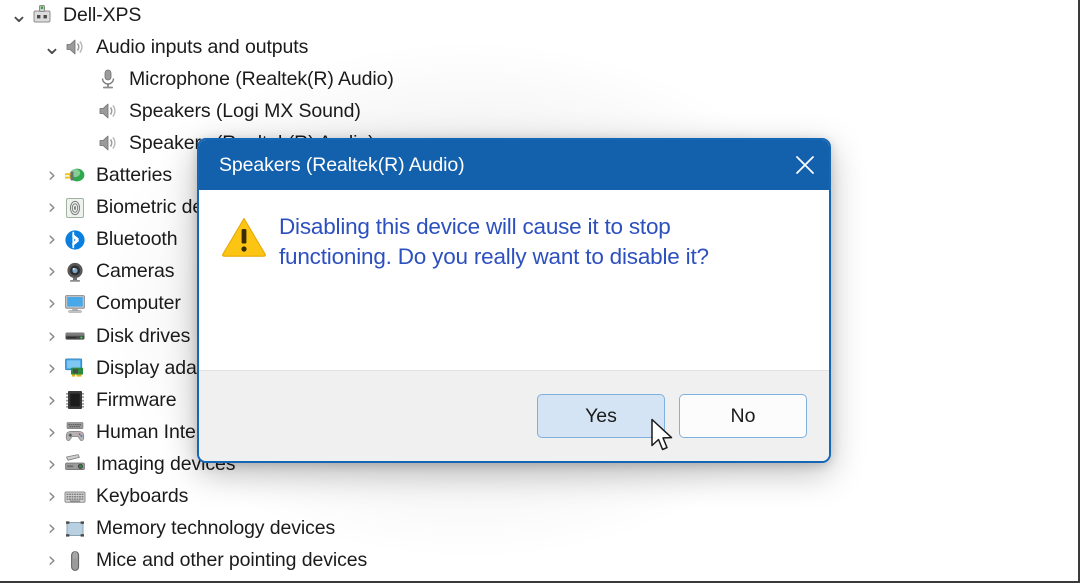  What do you see at coordinates (261, 78) in the screenshot?
I see `tree-item-label: Microphone (Realtek(R) Audio)` at bounding box center [261, 78].